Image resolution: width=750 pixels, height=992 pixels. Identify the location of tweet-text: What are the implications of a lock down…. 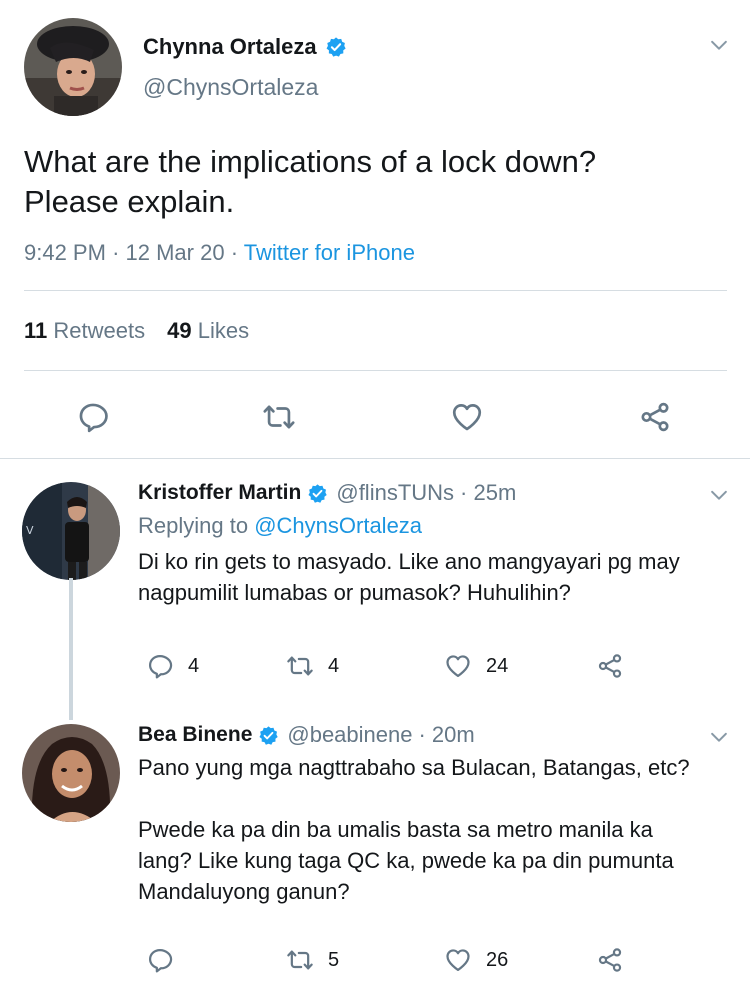
(369, 182).